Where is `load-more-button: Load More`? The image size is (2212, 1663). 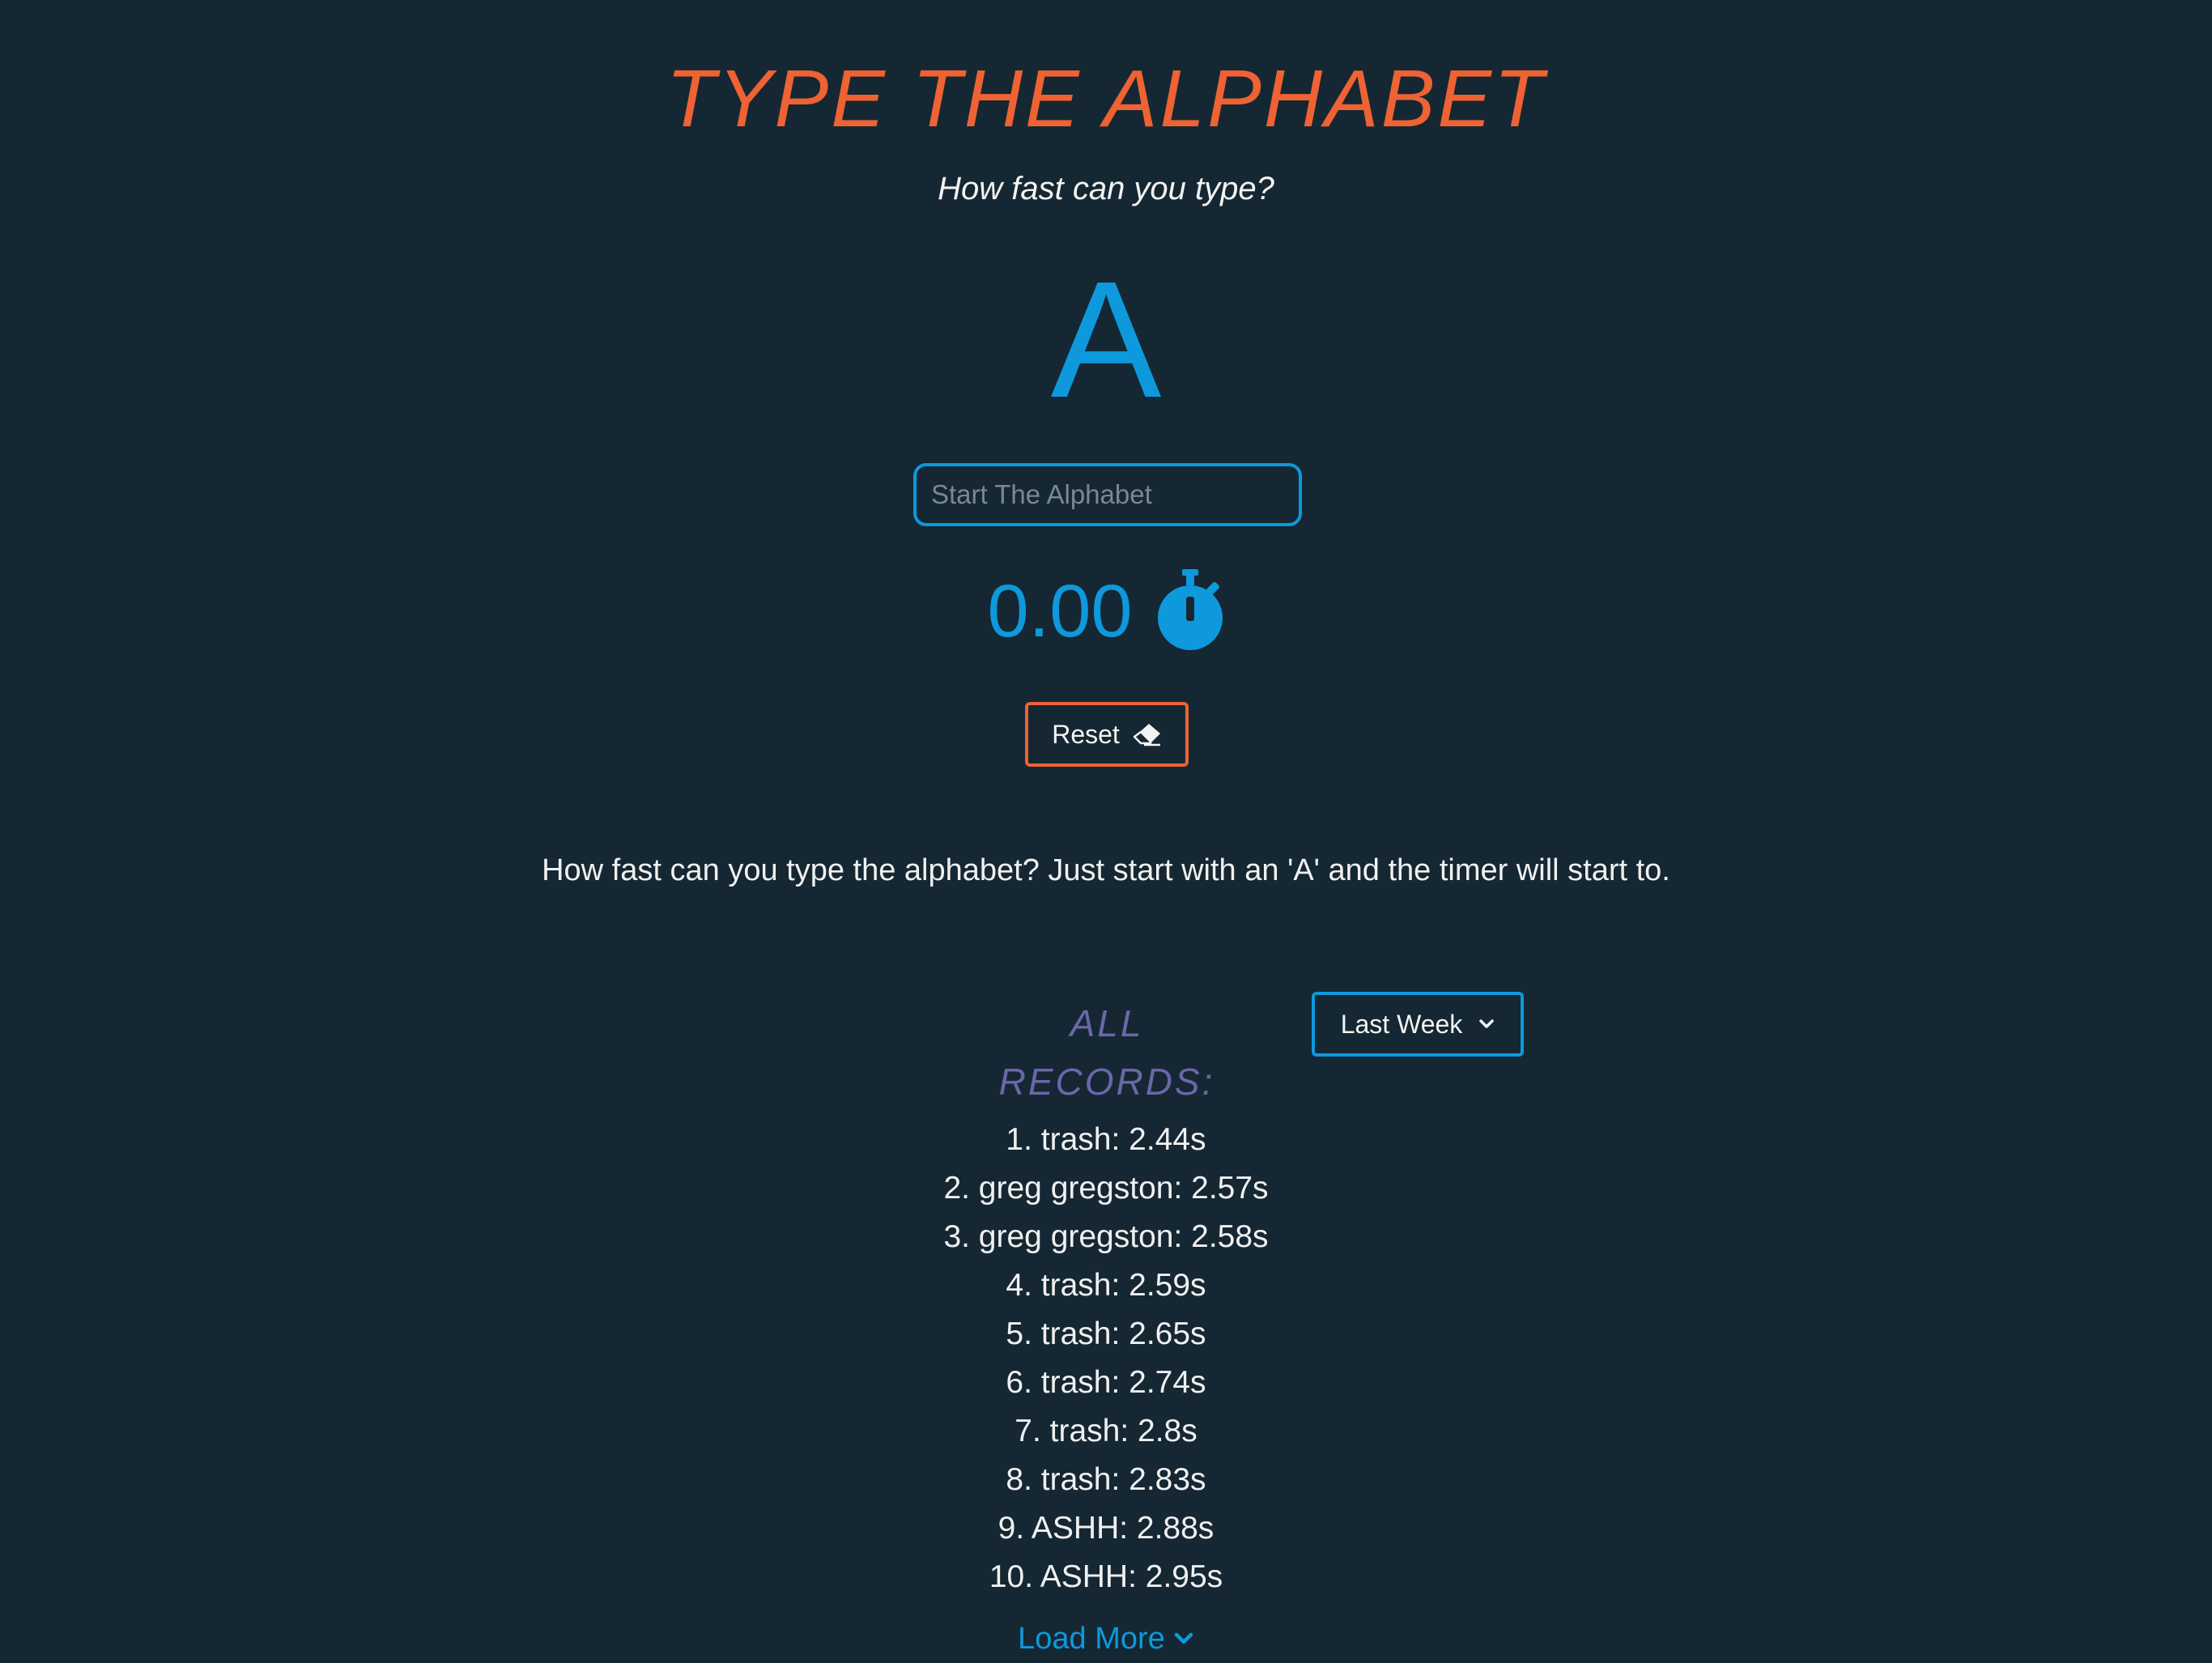 load-more-button: Load More is located at coordinates (1106, 1638).